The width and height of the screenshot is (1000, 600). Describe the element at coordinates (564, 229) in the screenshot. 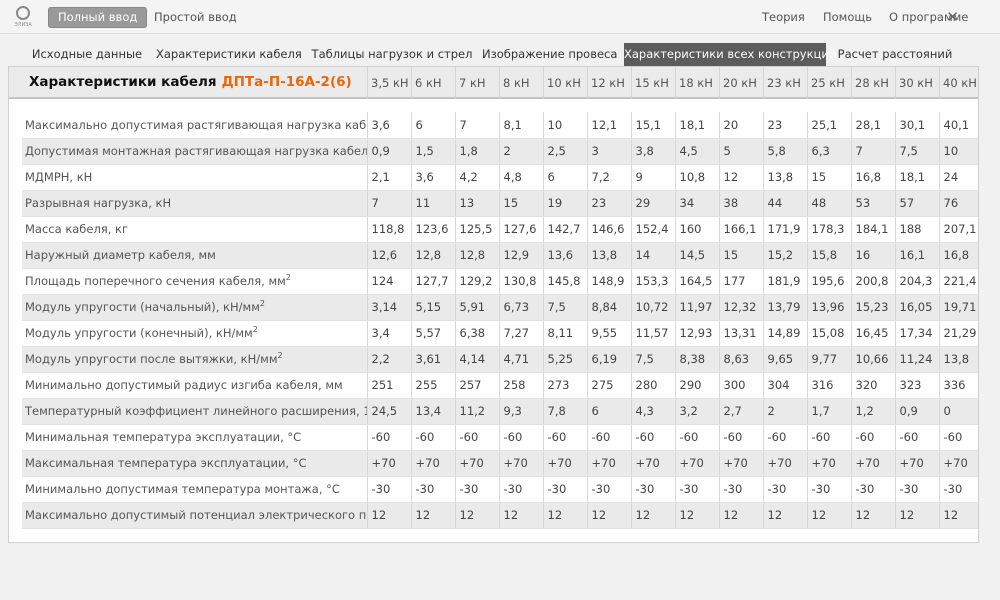

I see `table-cell: 142,7` at that location.